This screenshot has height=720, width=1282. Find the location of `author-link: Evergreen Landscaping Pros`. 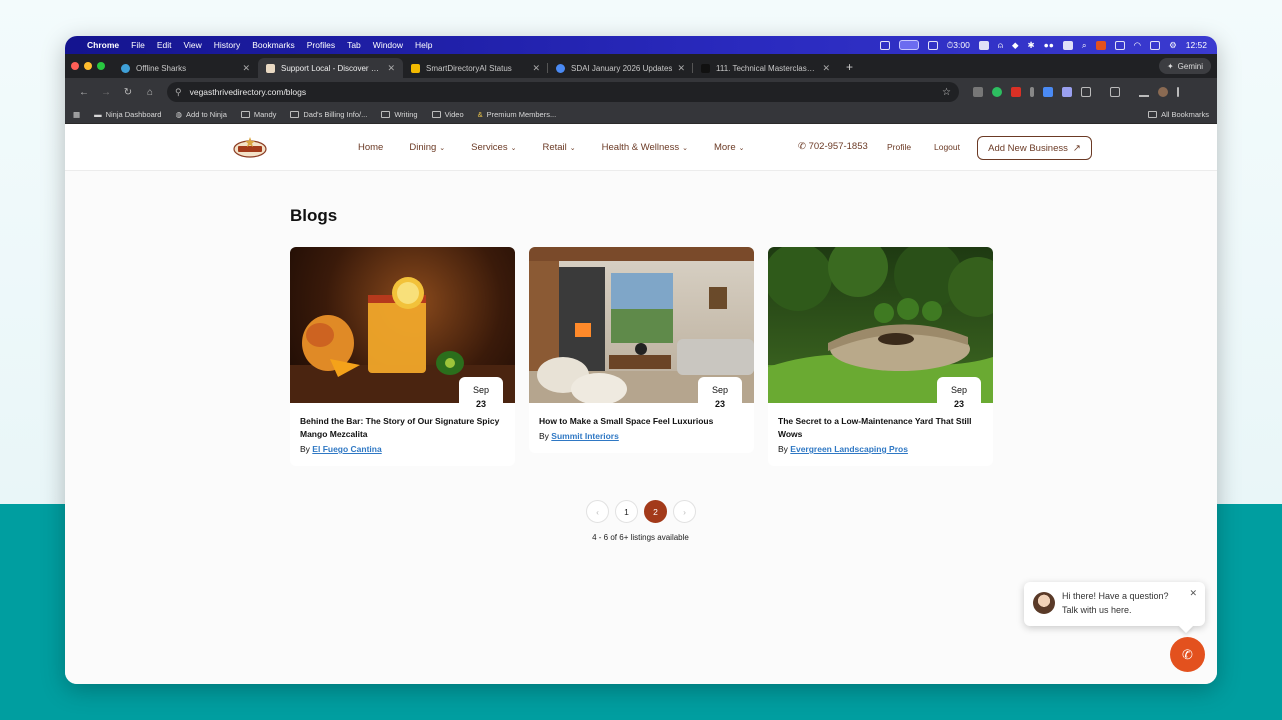

author-link: Evergreen Landscaping Pros is located at coordinates (849, 449).